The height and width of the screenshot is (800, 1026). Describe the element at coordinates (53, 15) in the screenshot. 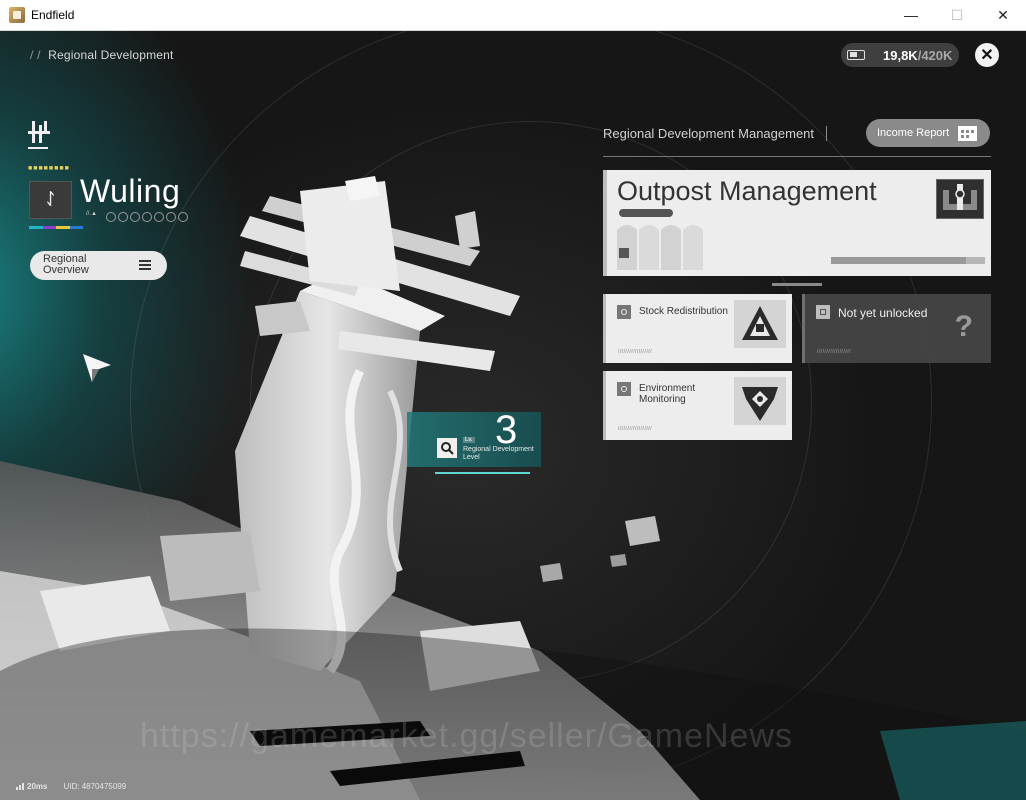

I see `window-title: Endfield` at that location.